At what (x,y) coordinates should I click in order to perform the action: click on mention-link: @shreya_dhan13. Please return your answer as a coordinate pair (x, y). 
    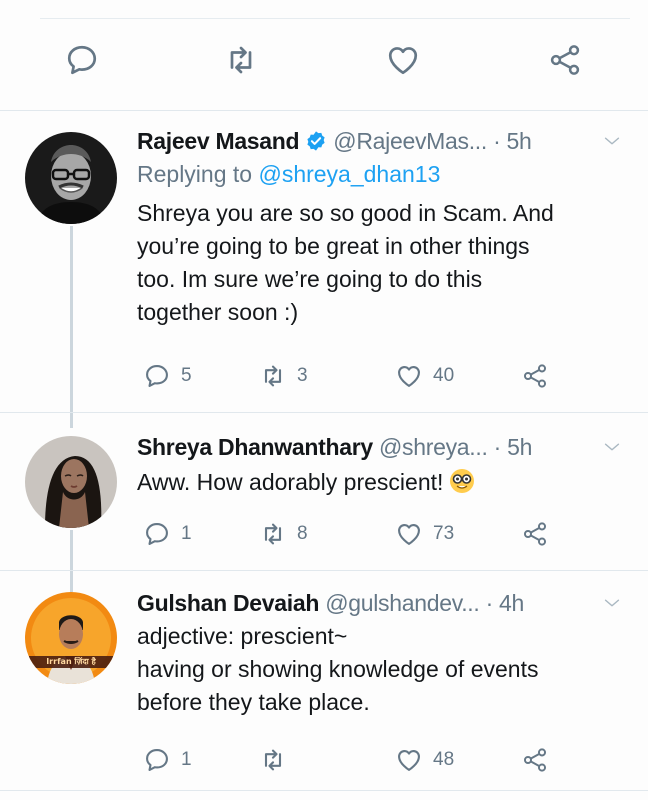
    Looking at the image, I should click on (349, 174).